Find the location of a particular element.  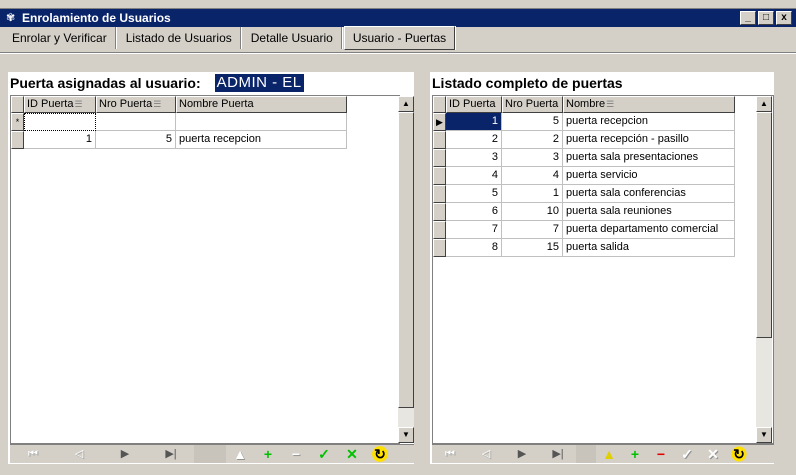

col-id-puerta: ID Puerta☰ is located at coordinates (60, 104).